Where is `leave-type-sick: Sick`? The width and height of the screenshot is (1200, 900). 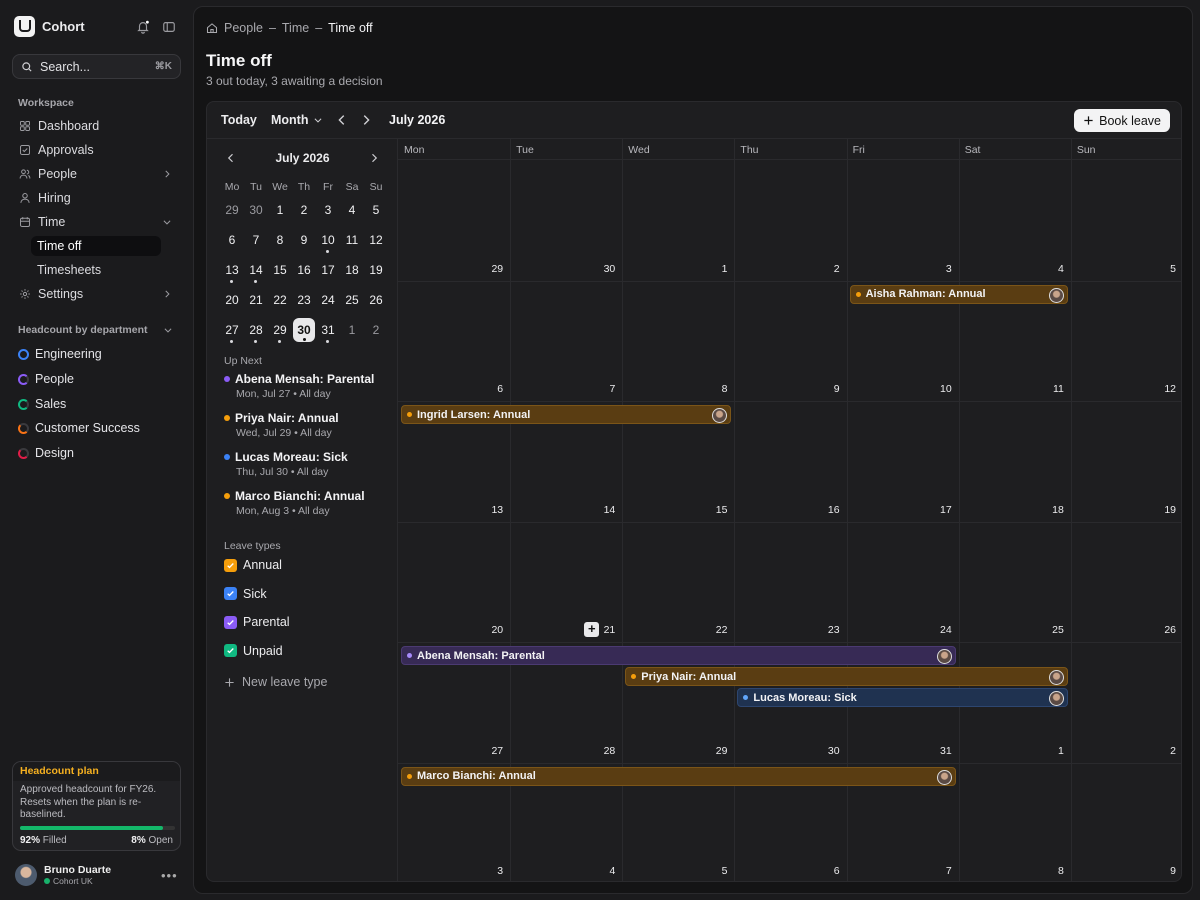
leave-type-sick: Sick is located at coordinates (245, 594).